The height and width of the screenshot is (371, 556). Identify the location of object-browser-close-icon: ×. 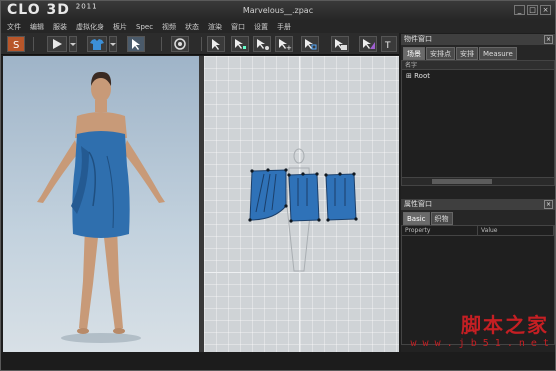
(548, 39).